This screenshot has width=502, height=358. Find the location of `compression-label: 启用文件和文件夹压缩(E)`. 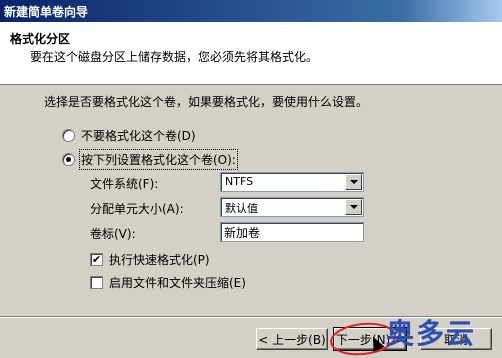

compression-label: 启用文件和文件夹压缩(E) is located at coordinates (177, 283).